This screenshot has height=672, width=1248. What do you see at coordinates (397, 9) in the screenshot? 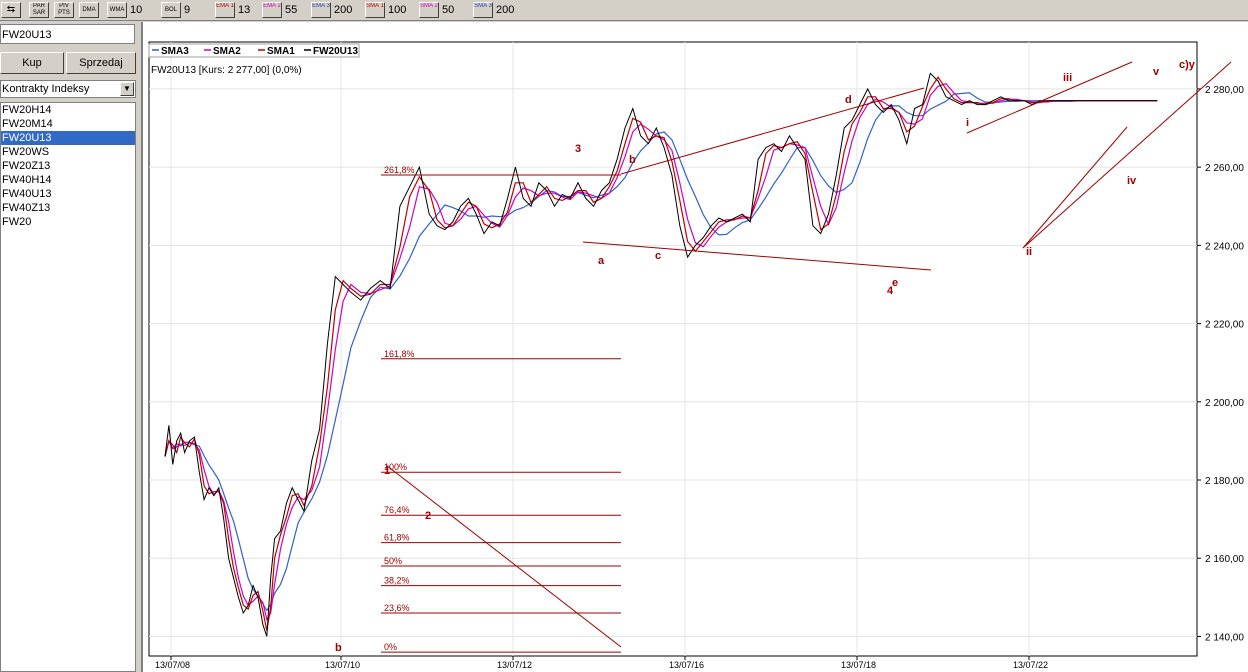
I see `sma1-period: 100` at bounding box center [397, 9].